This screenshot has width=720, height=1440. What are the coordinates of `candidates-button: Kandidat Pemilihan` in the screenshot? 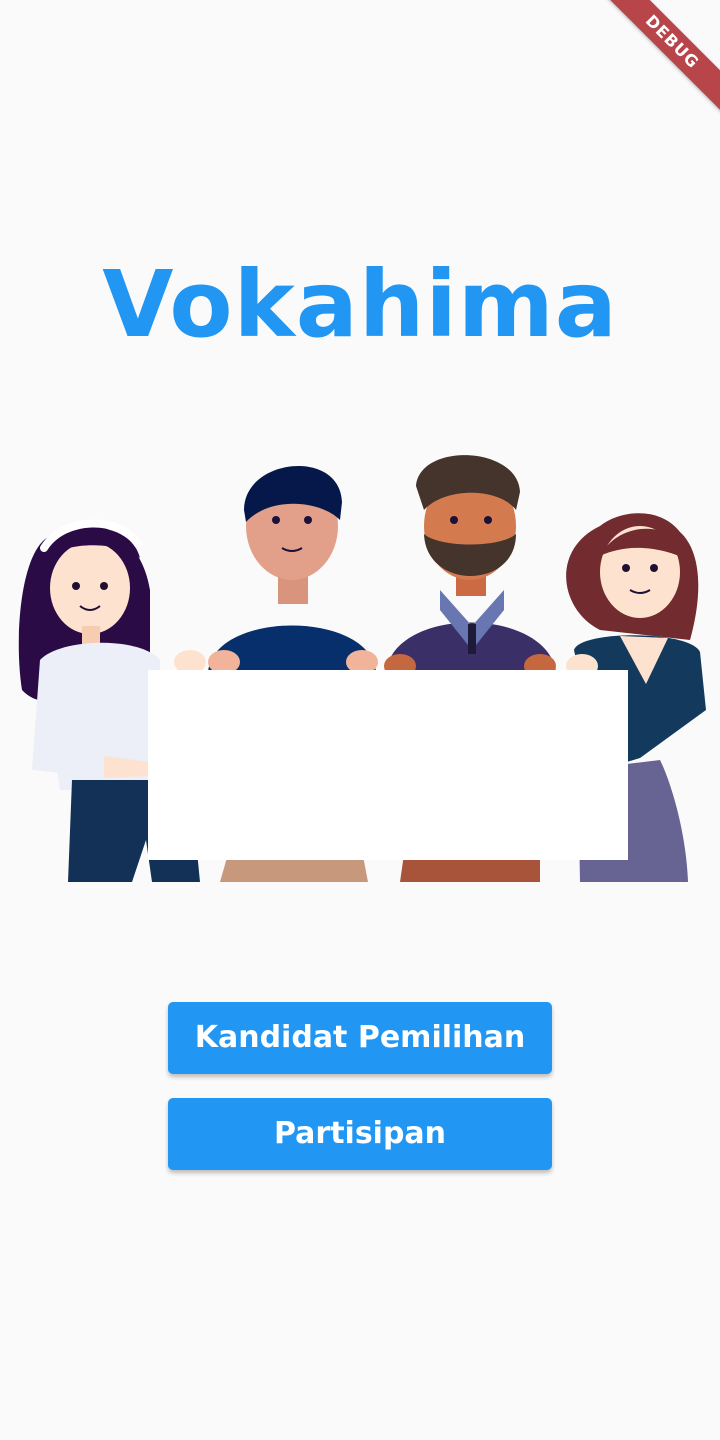 It's located at (360, 1038).